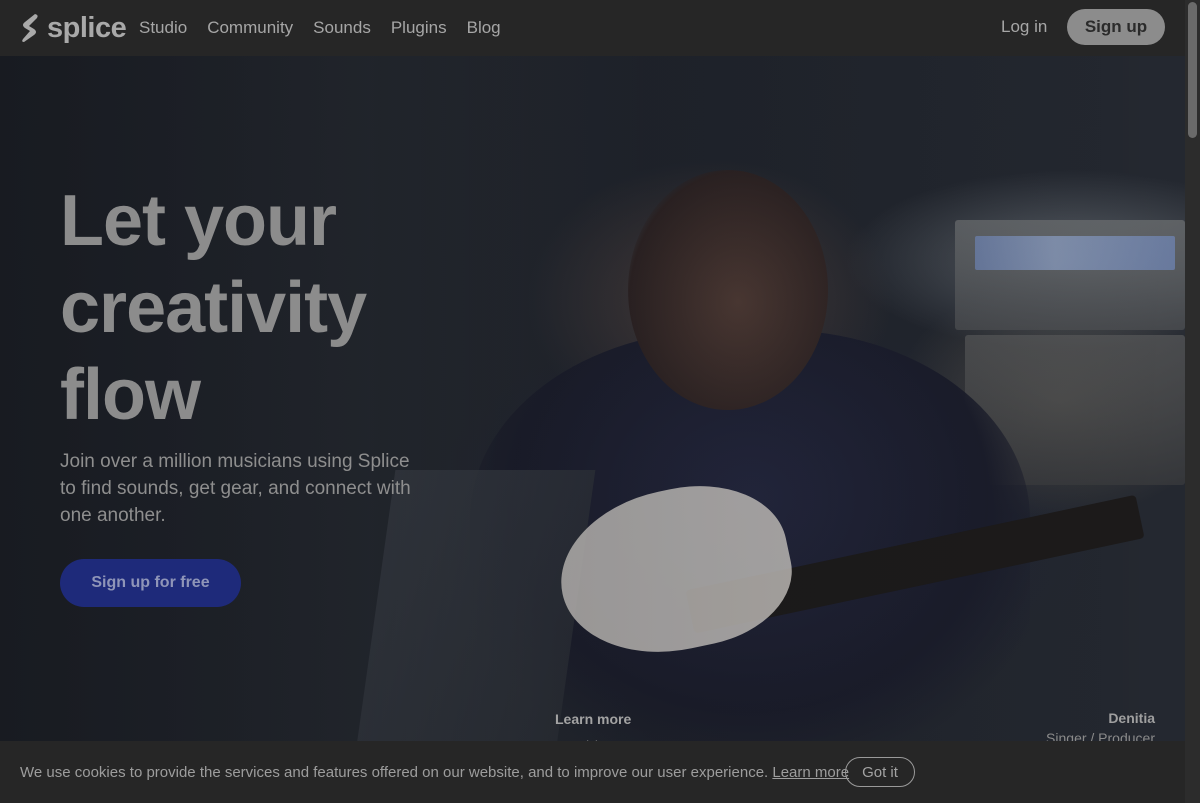 Image resolution: width=1200 pixels, height=803 pixels. What do you see at coordinates (87, 27) in the screenshot?
I see `logo-wordmark: splice` at bounding box center [87, 27].